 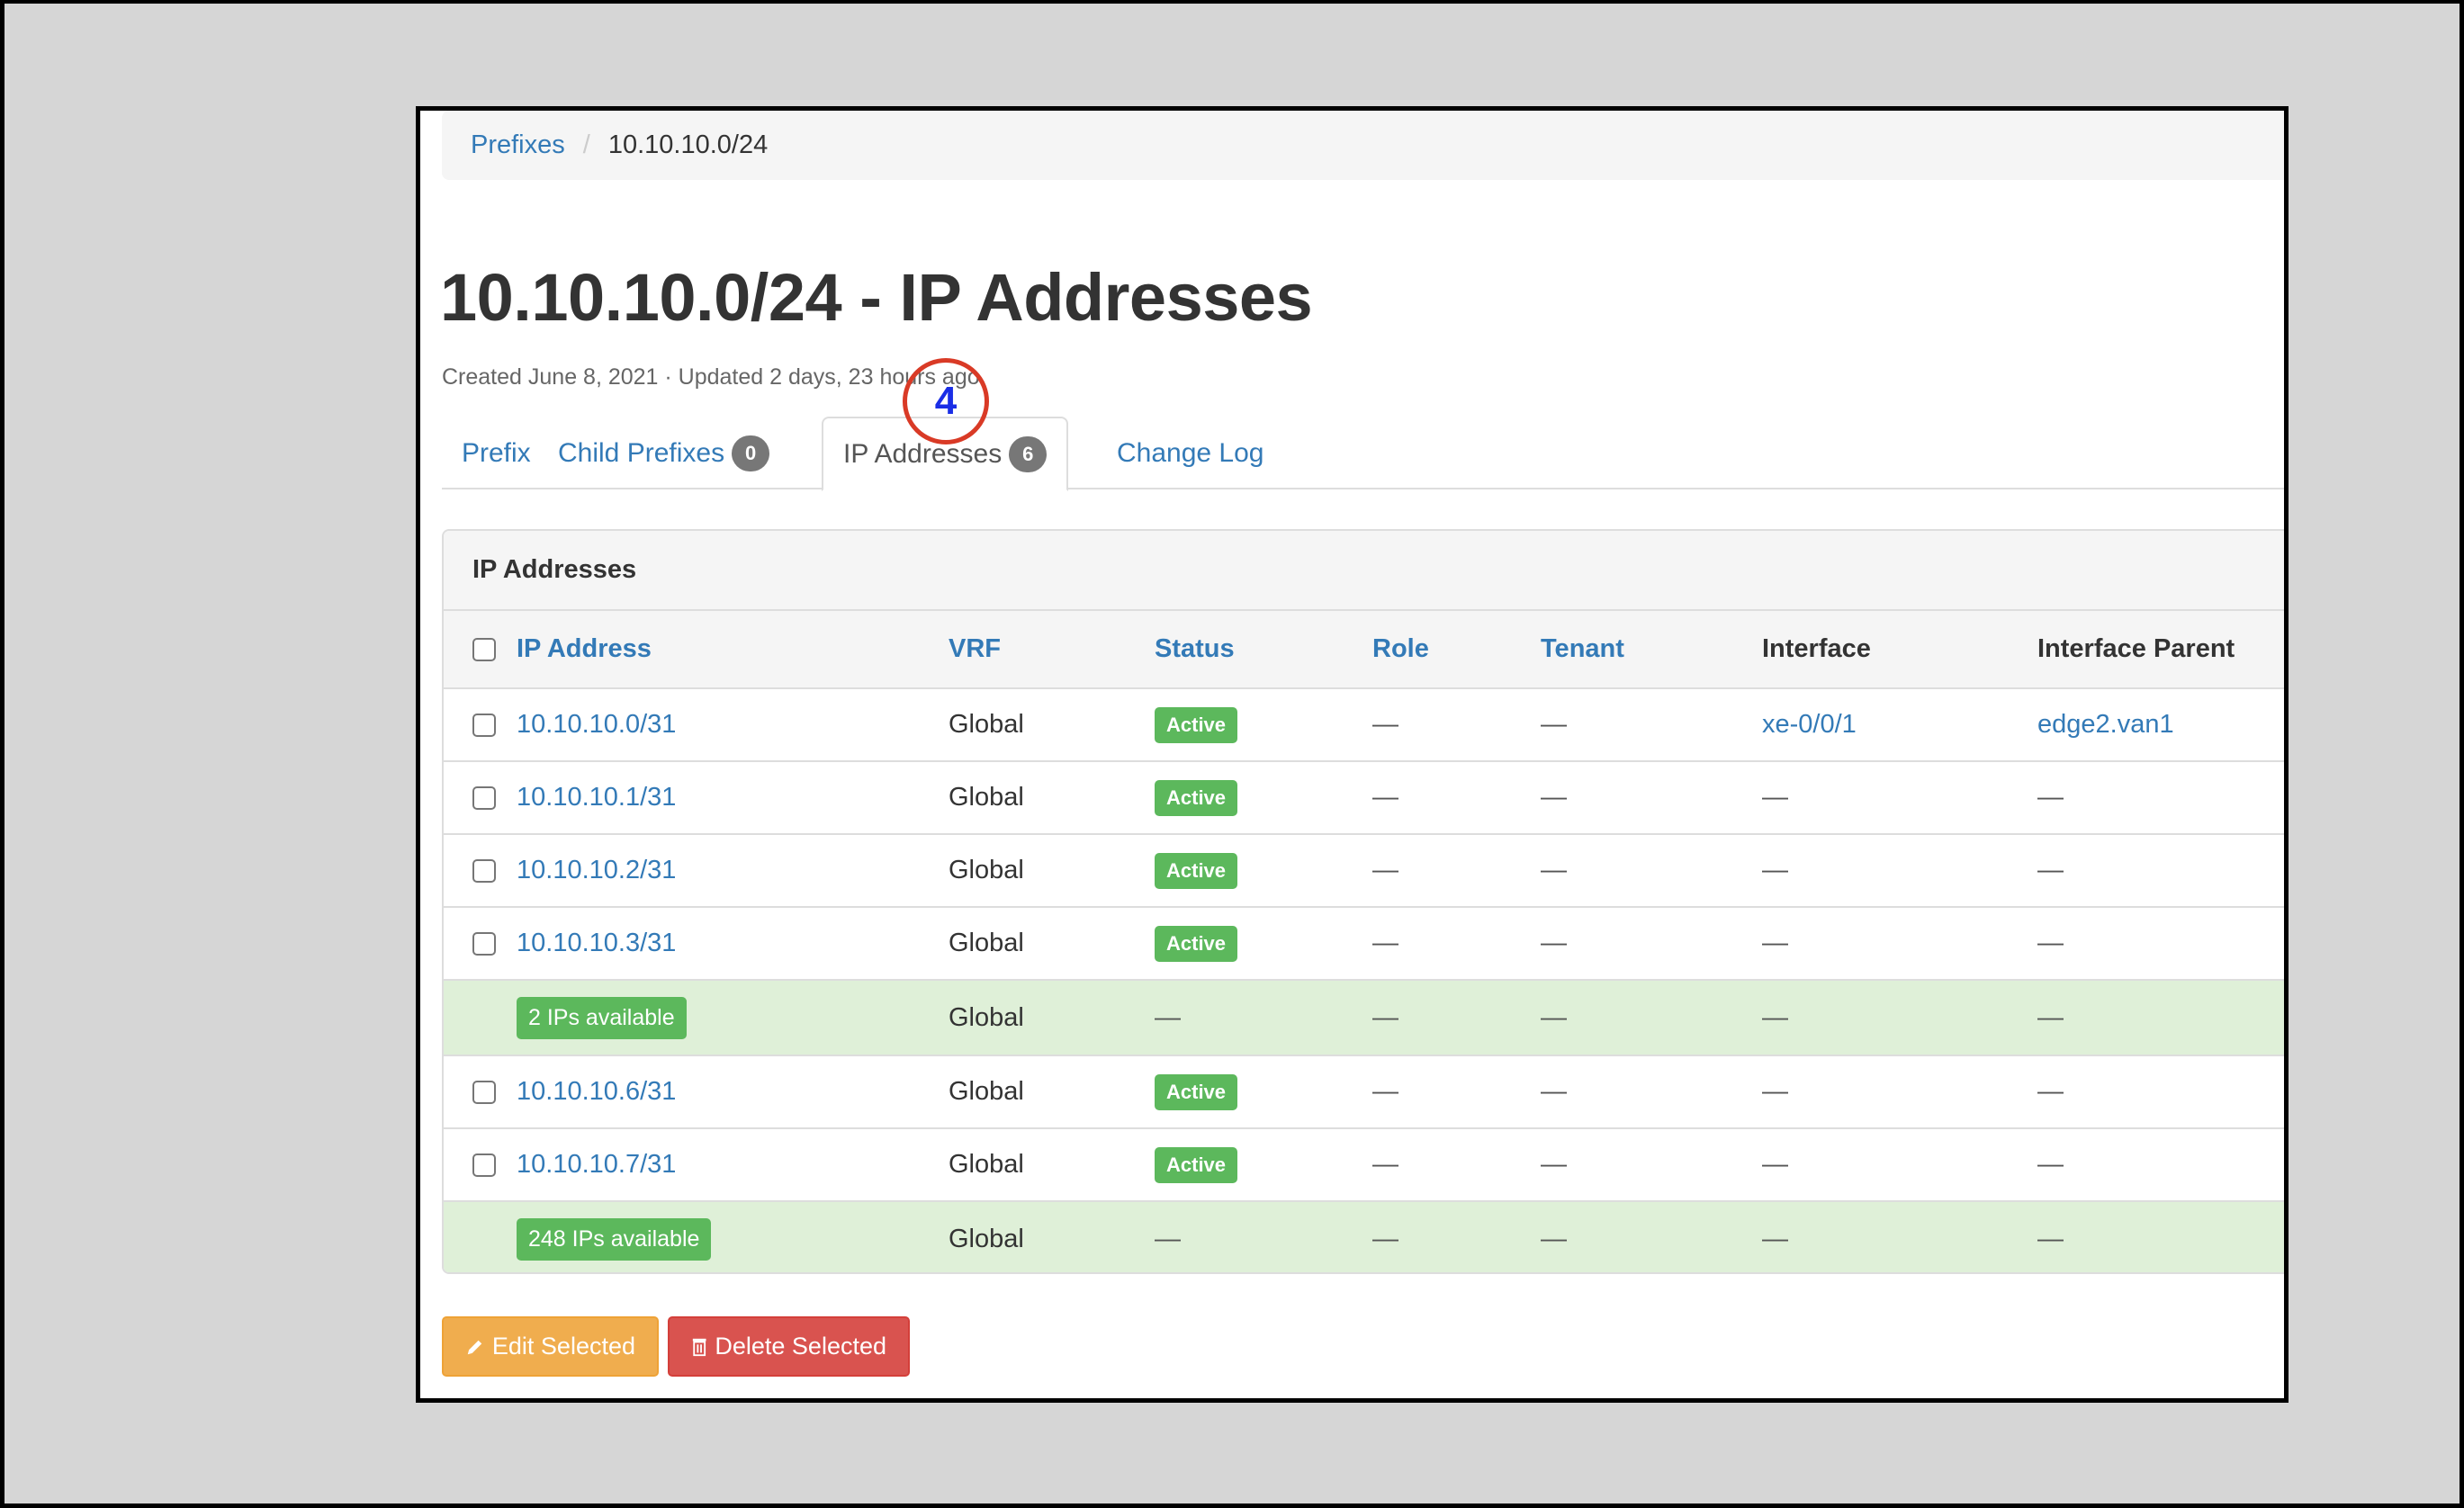 I want to click on table-row: 10.10.10.1/31 Global Active — — — —, so click(x=1364, y=798).